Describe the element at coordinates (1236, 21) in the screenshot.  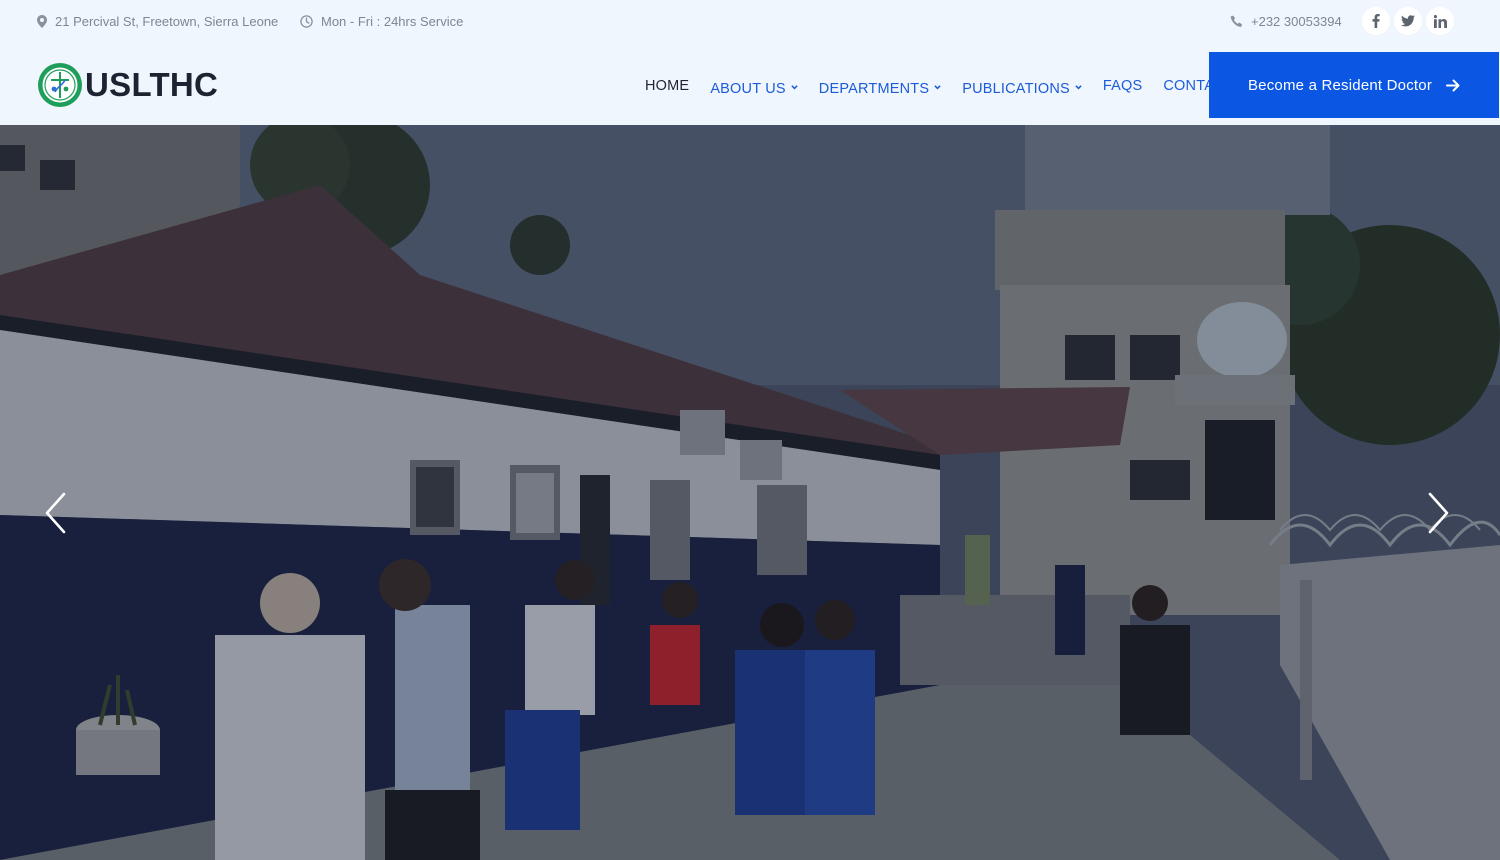
I see `phone-icon` at that location.